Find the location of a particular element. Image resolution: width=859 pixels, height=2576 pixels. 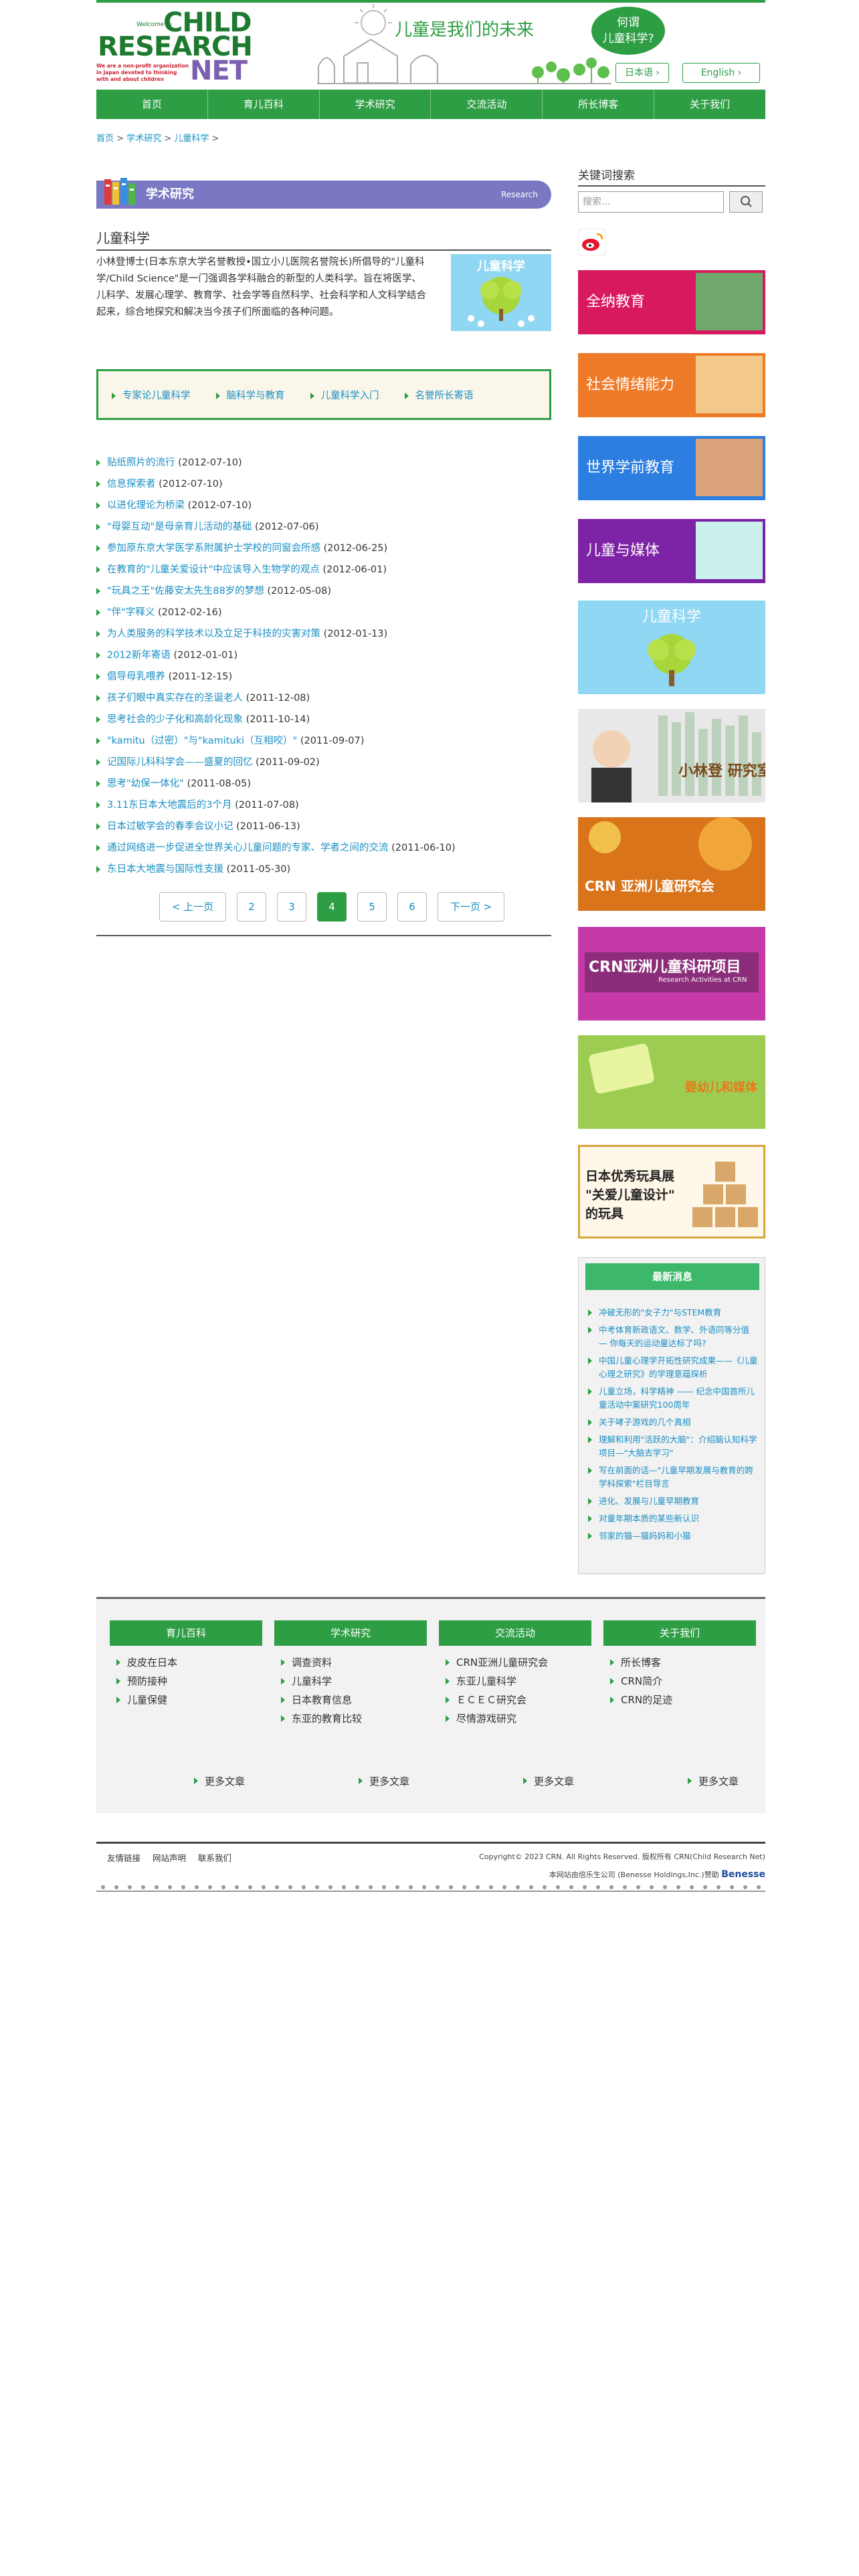

friend-links: 友情链接 is located at coordinates (124, 1858).